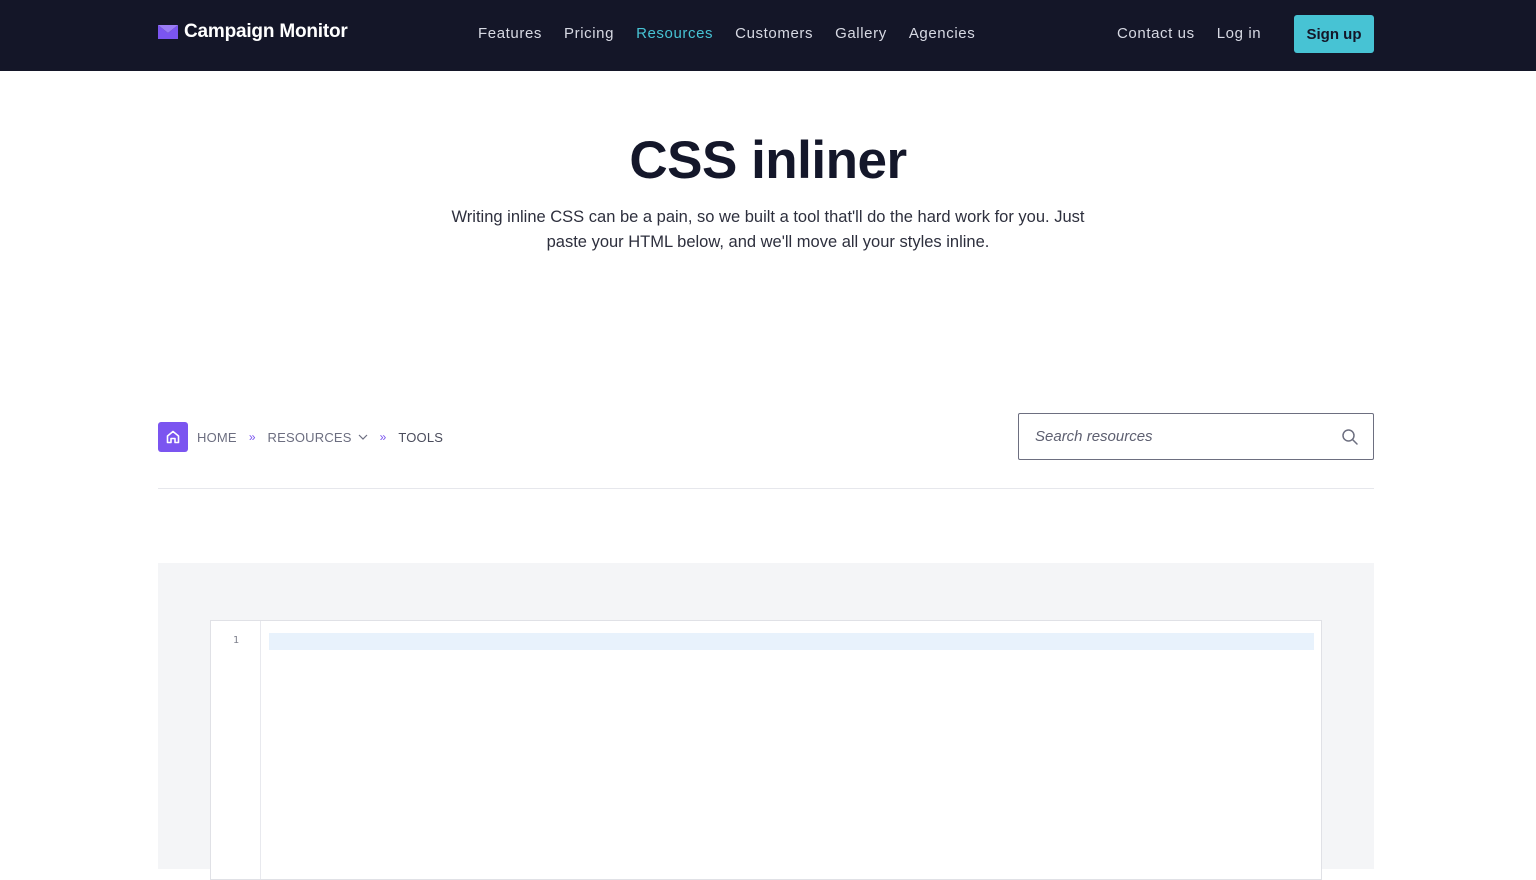 The width and height of the screenshot is (1536, 880). I want to click on nav-resources: Resources, so click(674, 33).